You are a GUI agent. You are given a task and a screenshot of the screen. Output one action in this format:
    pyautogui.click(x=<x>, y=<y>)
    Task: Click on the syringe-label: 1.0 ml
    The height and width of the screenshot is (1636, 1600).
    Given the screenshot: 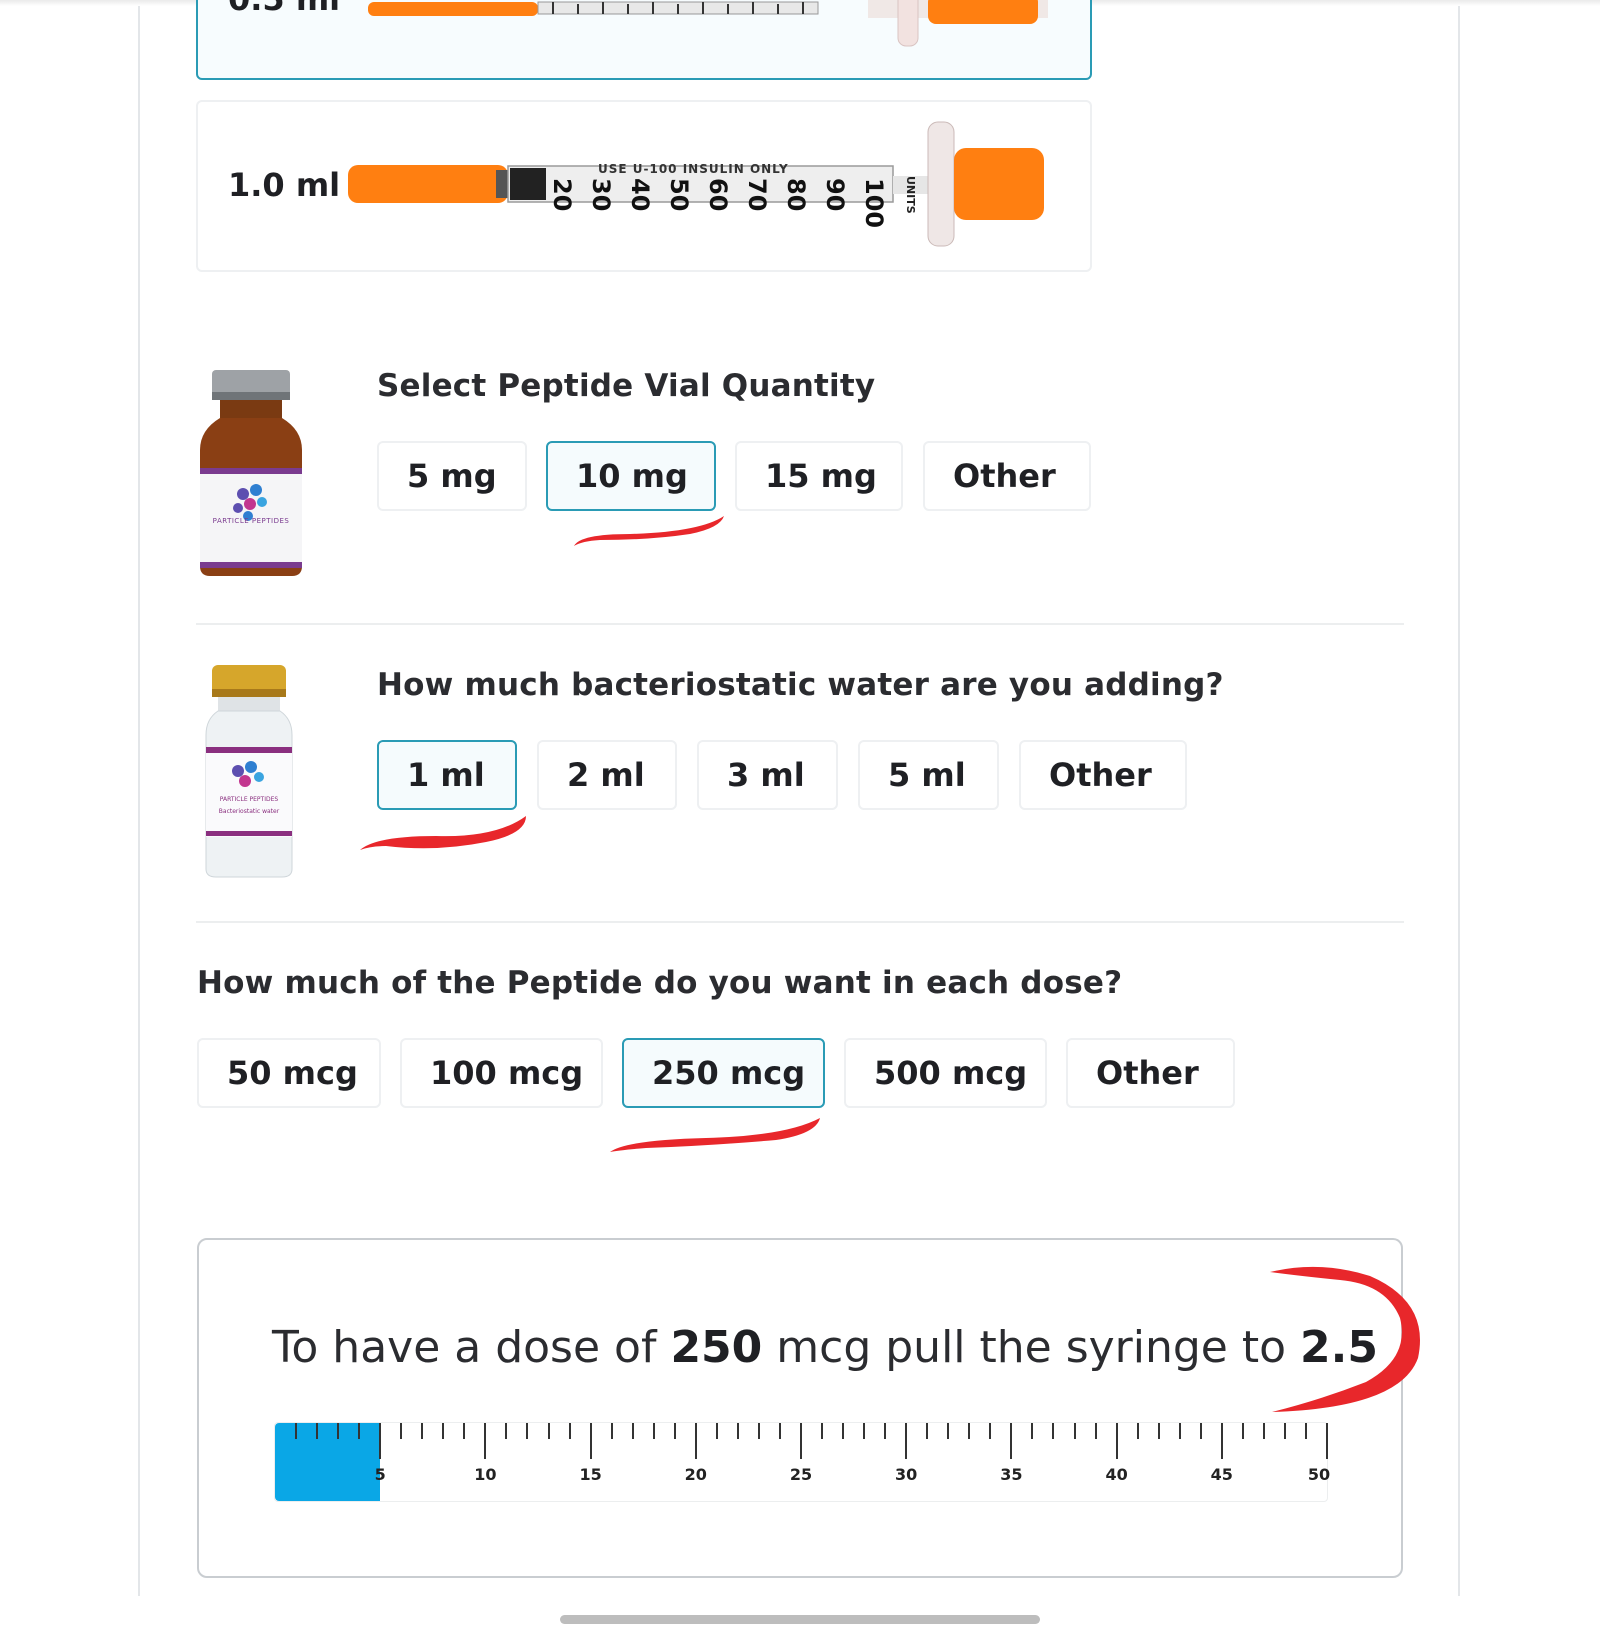 What is the action you would take?
    pyautogui.click(x=284, y=185)
    